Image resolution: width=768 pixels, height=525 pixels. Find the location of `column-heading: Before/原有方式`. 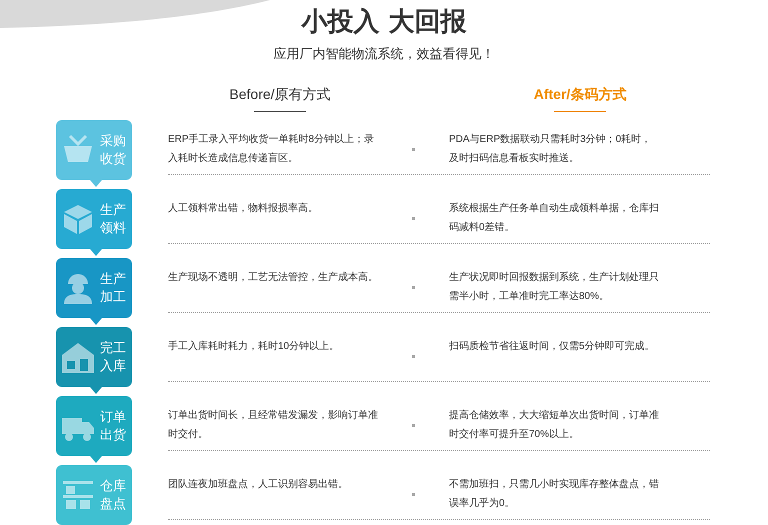

column-heading: Before/原有方式 is located at coordinates (280, 94).